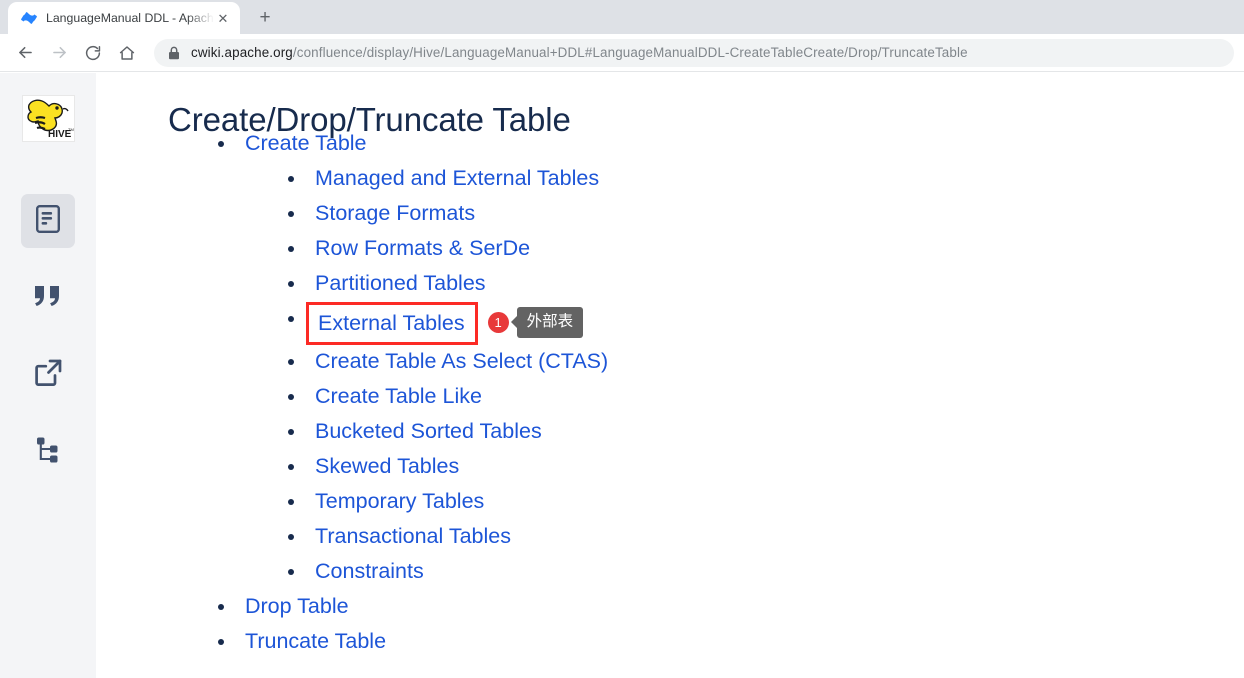 The width and height of the screenshot is (1244, 678). I want to click on toc-item: Transactional Tables, so click(448, 536).